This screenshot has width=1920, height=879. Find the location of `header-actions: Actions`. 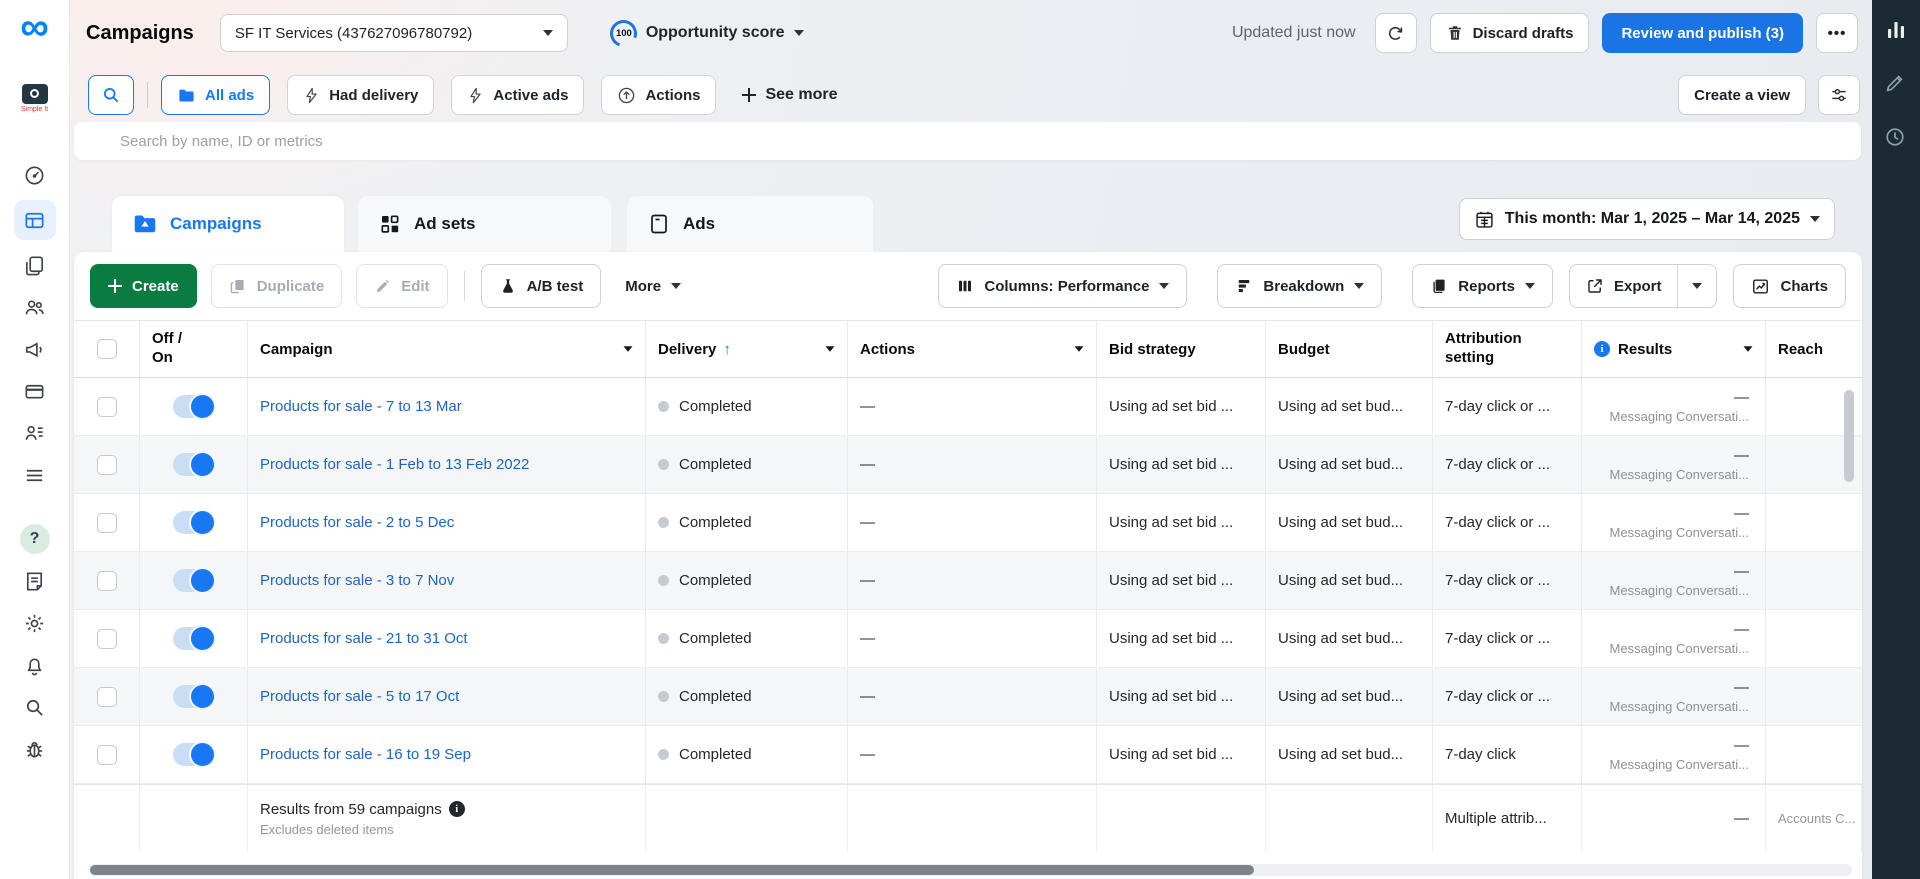

header-actions: Actions is located at coordinates (972, 349).